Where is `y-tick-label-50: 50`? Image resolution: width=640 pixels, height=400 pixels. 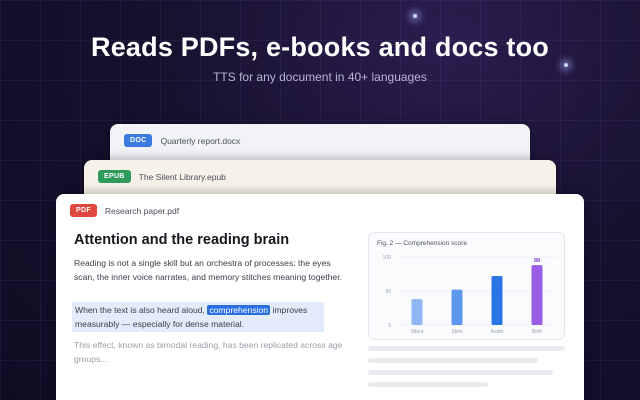 y-tick-label-50: 50 is located at coordinates (388, 292).